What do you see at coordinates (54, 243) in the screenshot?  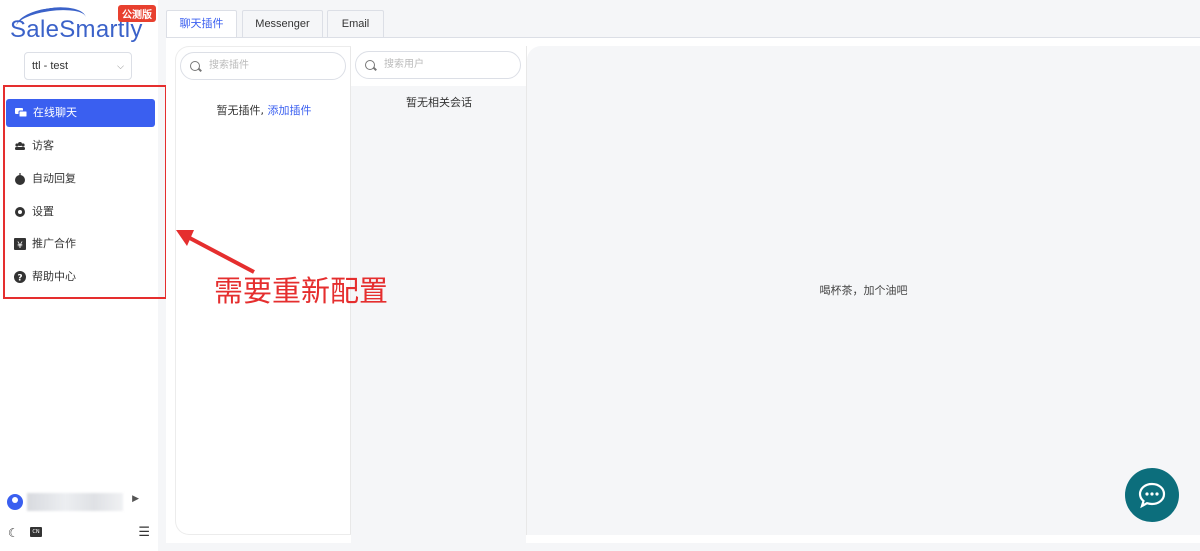 I see `sidebar-item-label: 推广合作` at bounding box center [54, 243].